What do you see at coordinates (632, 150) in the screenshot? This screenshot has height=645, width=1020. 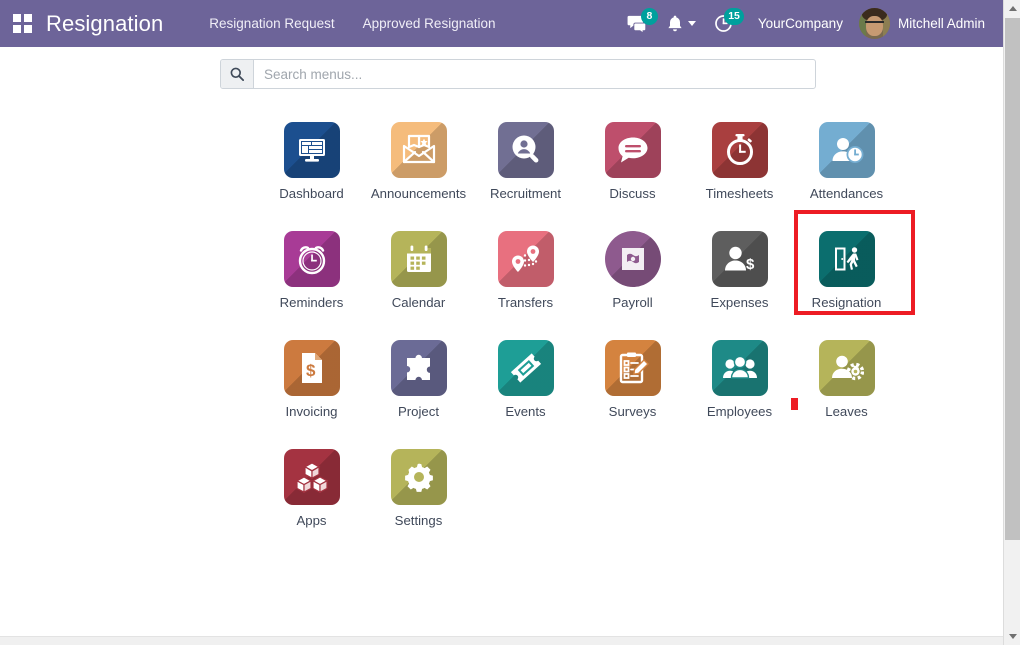 I see `discuss-tile` at bounding box center [632, 150].